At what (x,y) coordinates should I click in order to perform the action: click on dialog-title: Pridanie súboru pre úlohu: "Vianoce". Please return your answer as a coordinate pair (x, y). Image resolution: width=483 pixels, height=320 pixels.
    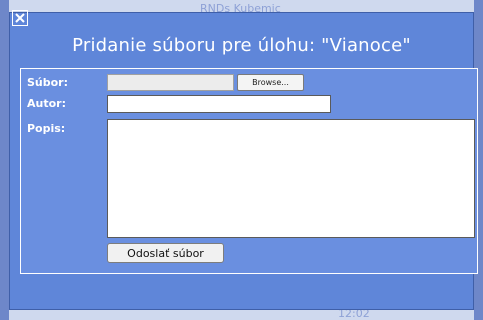
    Looking at the image, I should click on (241, 45).